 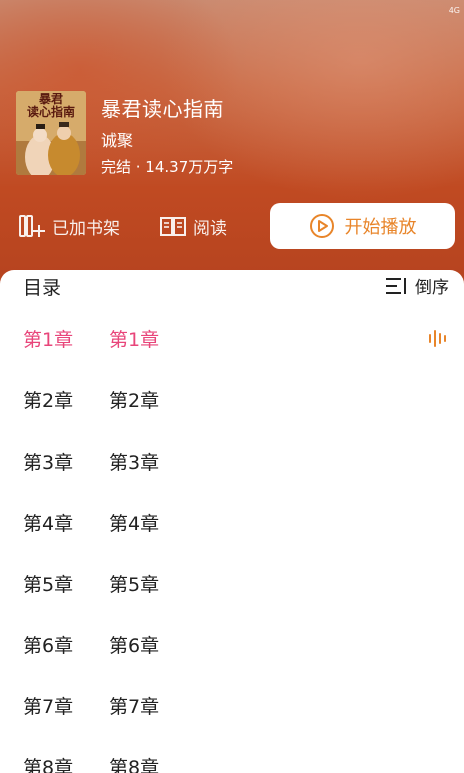 What do you see at coordinates (48, 401) in the screenshot?
I see `chapter-number: 第2章` at bounding box center [48, 401].